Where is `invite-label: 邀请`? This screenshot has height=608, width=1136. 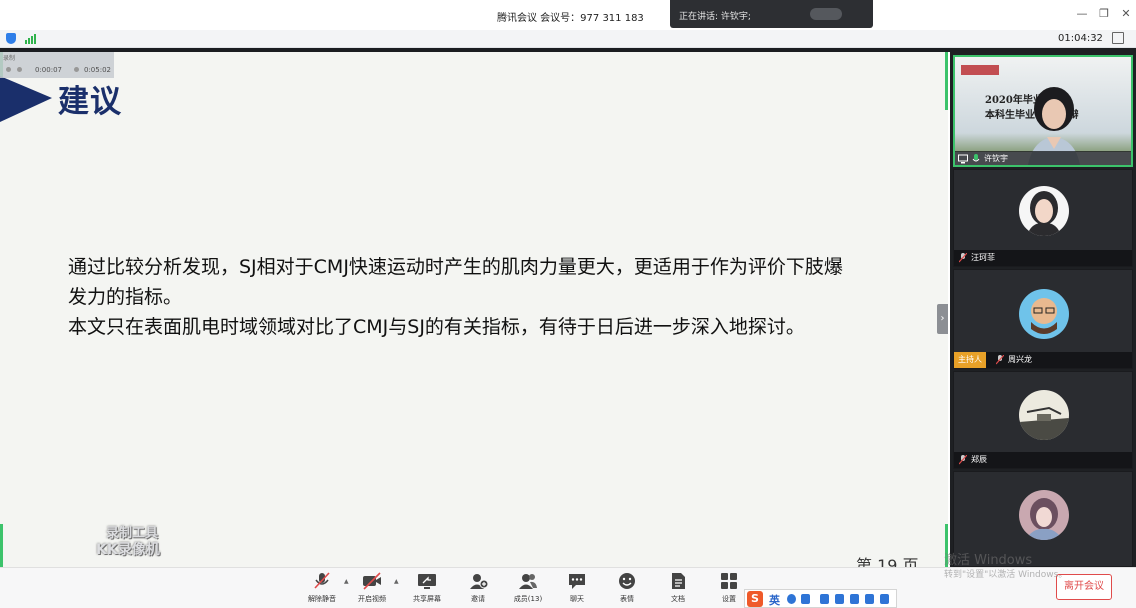
invite-label: 邀请 is located at coordinates (478, 599).